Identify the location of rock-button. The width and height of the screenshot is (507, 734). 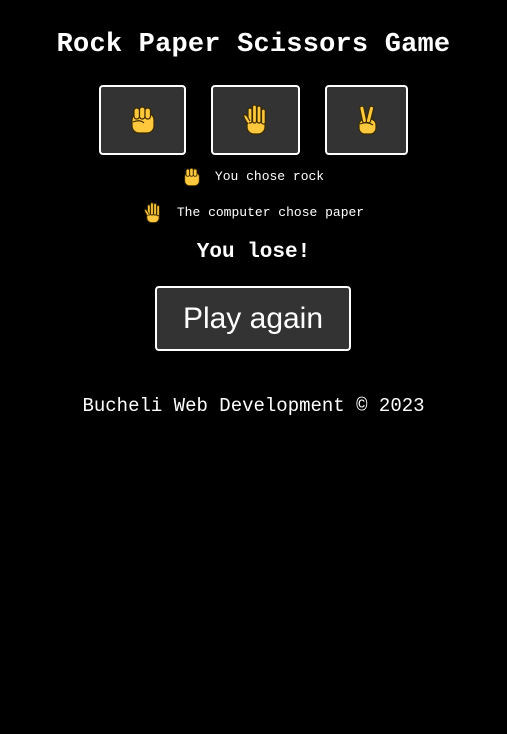
(142, 120).